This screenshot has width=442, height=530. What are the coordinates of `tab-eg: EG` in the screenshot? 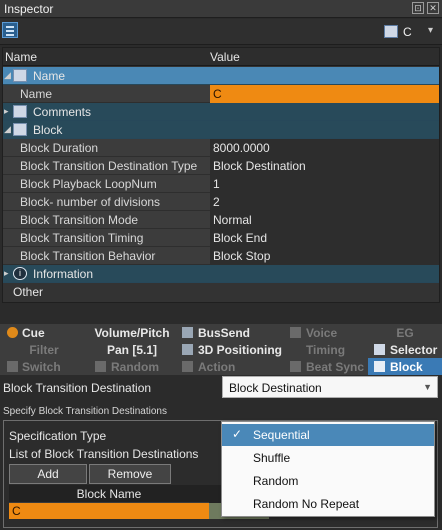 It's located at (405, 332).